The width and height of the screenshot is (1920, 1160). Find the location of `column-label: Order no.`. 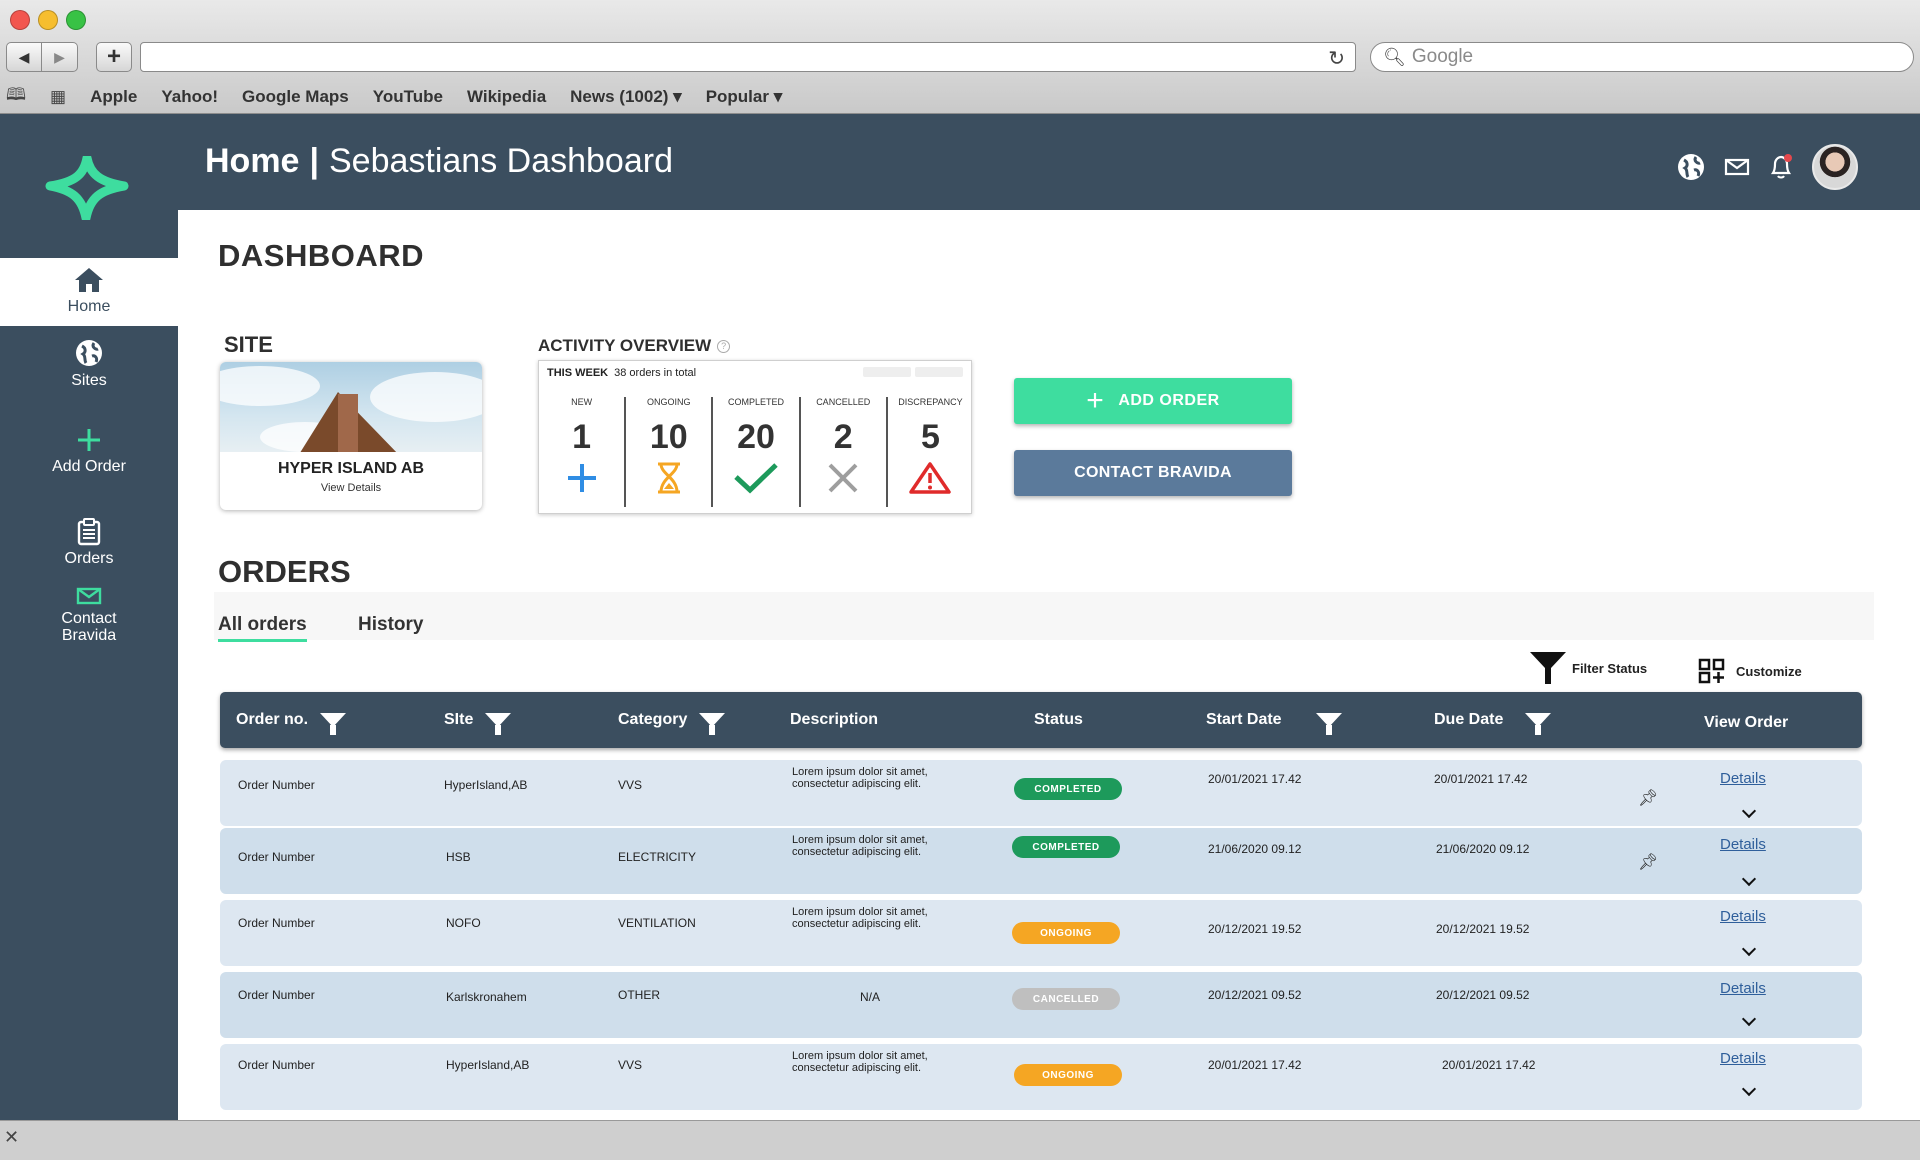

column-label: Order no. is located at coordinates (272, 719).